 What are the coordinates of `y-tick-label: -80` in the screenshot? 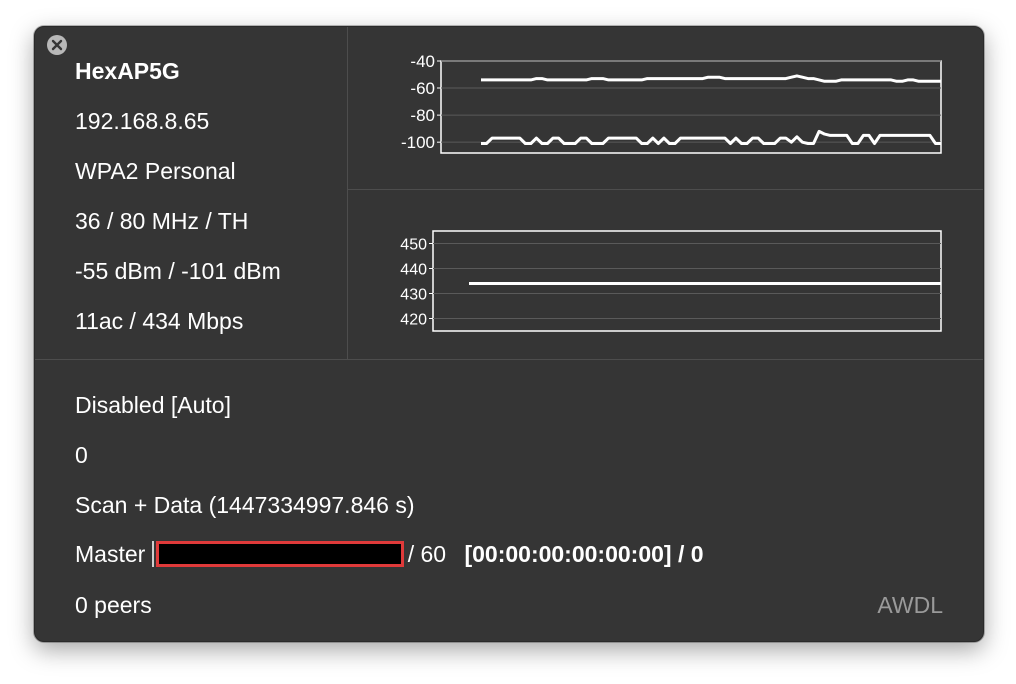 It's located at (422, 115).